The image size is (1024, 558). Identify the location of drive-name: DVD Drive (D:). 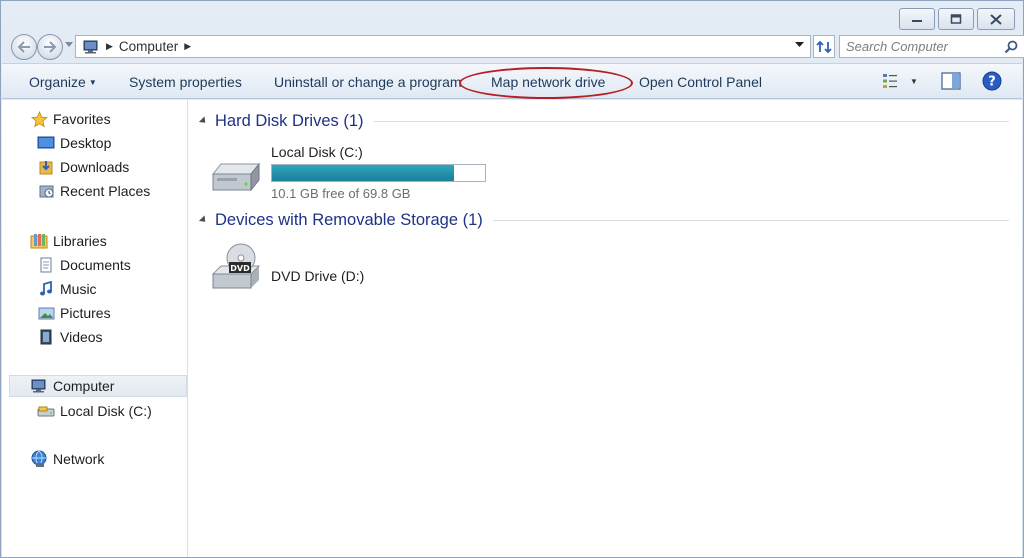
(318, 276).